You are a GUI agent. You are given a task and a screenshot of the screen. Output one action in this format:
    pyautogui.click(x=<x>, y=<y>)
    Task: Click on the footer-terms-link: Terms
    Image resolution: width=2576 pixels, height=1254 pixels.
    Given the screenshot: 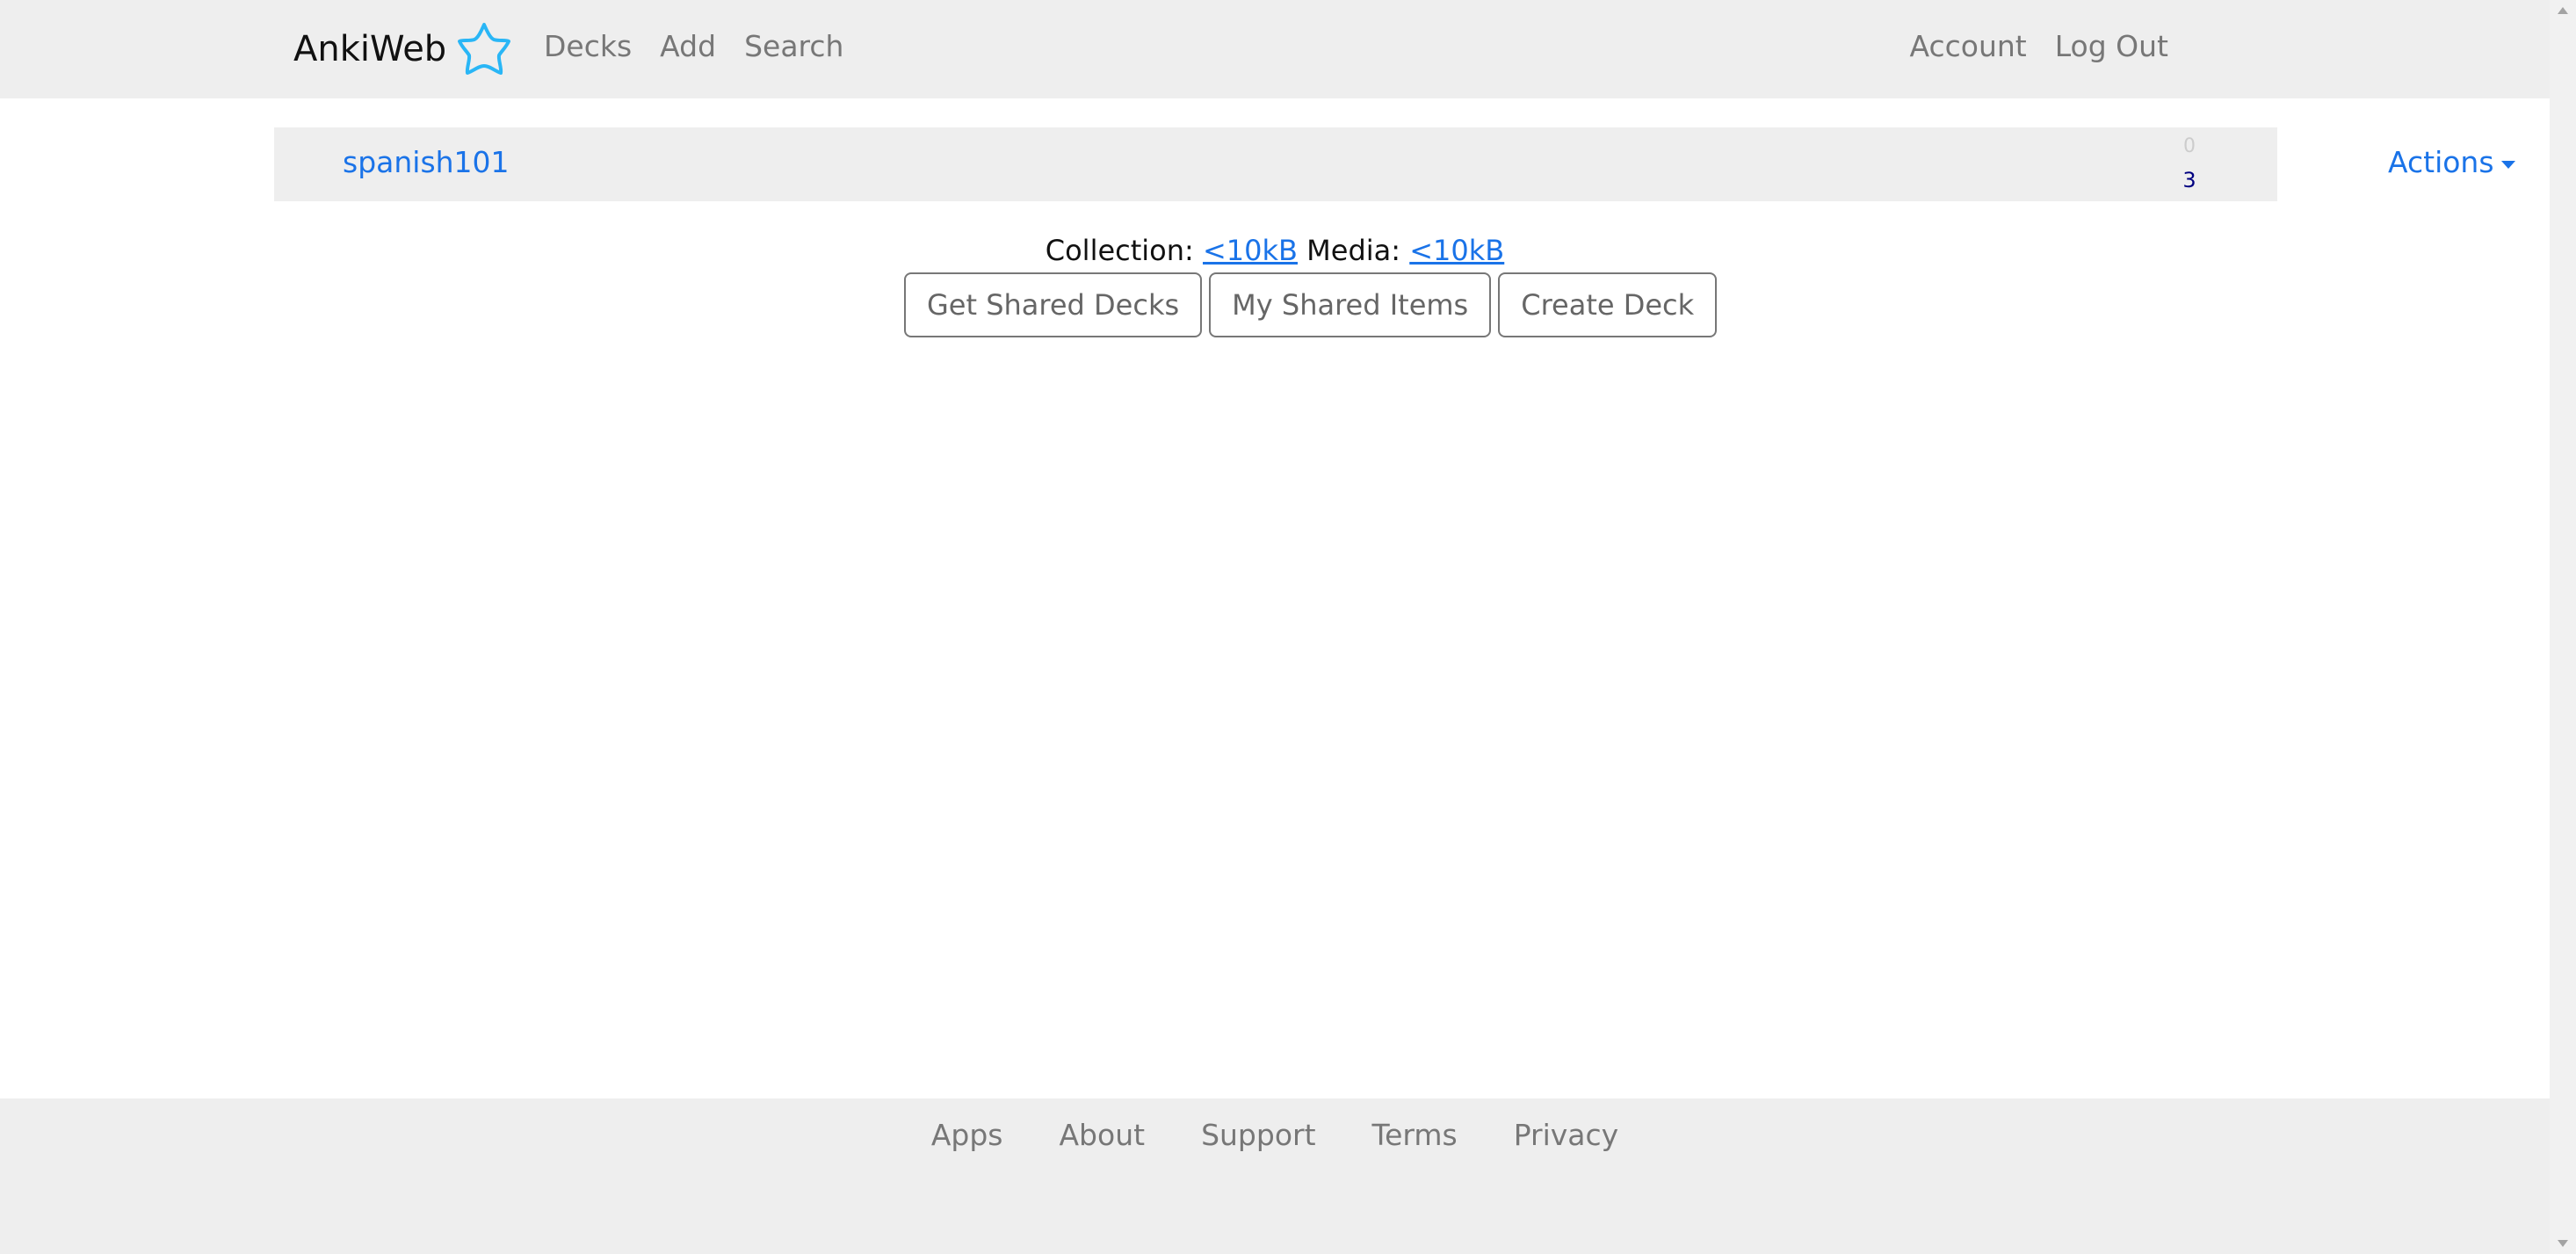 What is the action you would take?
    pyautogui.click(x=1415, y=1135)
    